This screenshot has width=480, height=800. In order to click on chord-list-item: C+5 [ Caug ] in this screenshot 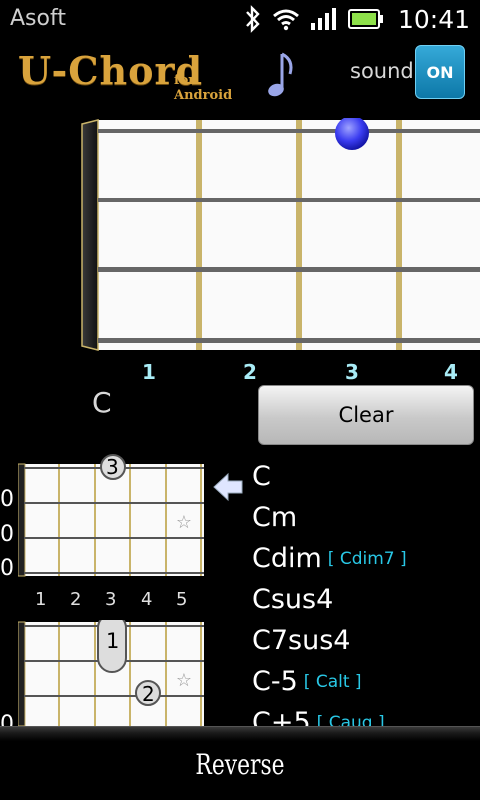, I will do `click(366, 714)`.